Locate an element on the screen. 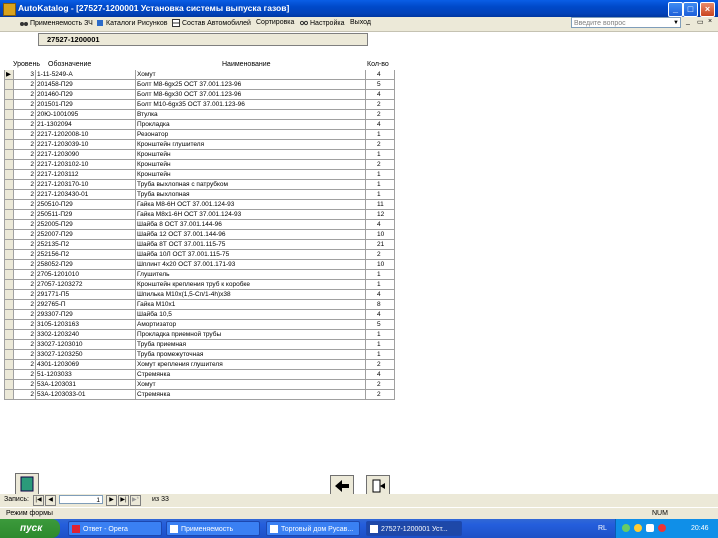 Image resolution: width=718 pixels, height=538 pixels. last-record-button: ▶| is located at coordinates (123, 500).